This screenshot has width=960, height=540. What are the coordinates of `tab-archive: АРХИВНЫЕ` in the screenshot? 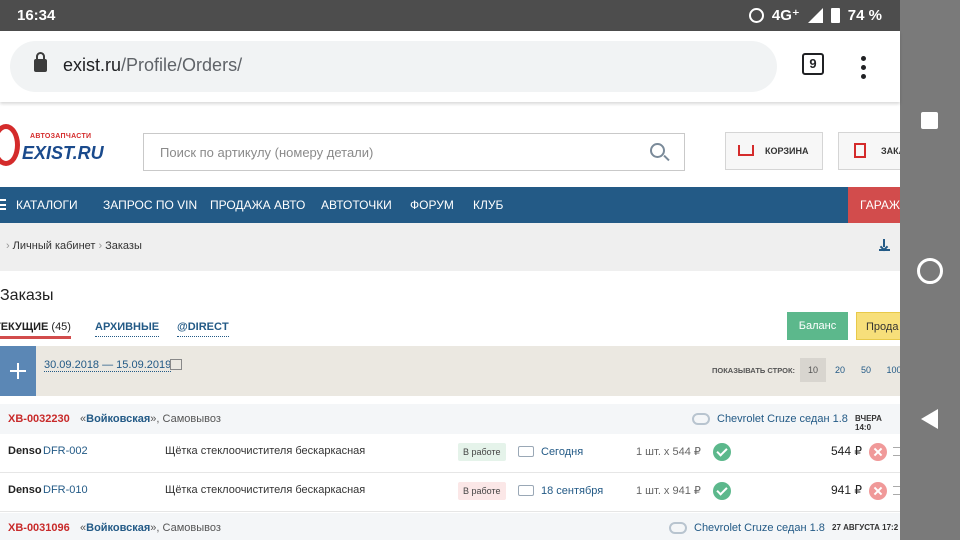 It's located at (127, 329).